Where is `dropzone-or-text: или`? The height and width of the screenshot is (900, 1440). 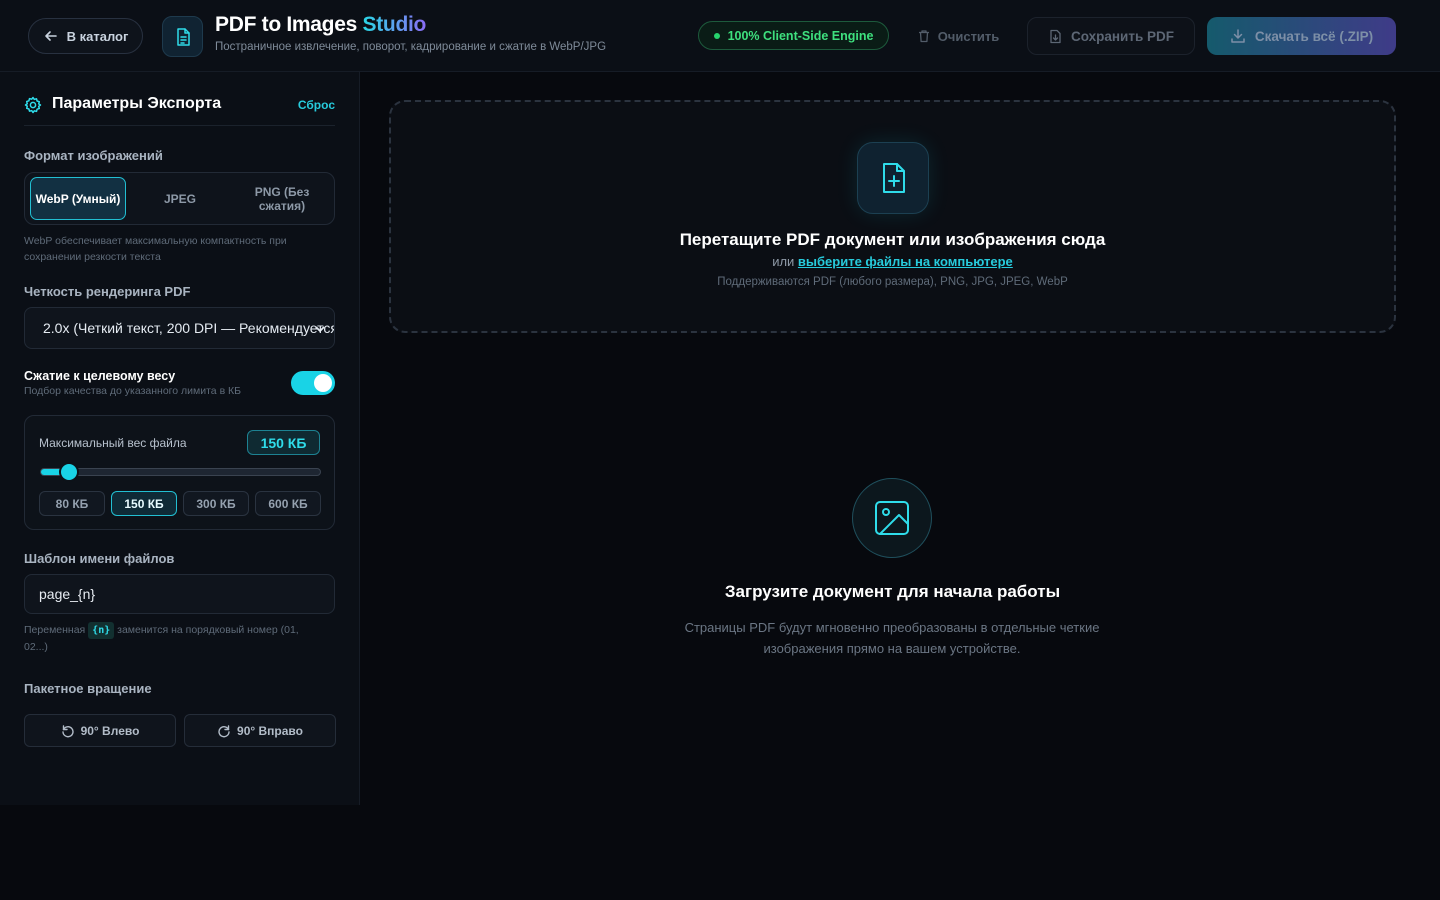 dropzone-or-text: или is located at coordinates (783, 261).